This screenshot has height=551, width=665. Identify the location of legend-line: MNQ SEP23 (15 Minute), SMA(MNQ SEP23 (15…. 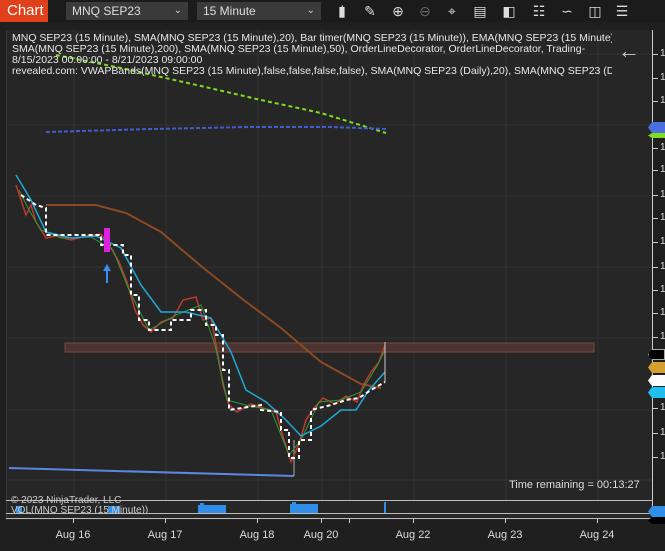
(312, 38).